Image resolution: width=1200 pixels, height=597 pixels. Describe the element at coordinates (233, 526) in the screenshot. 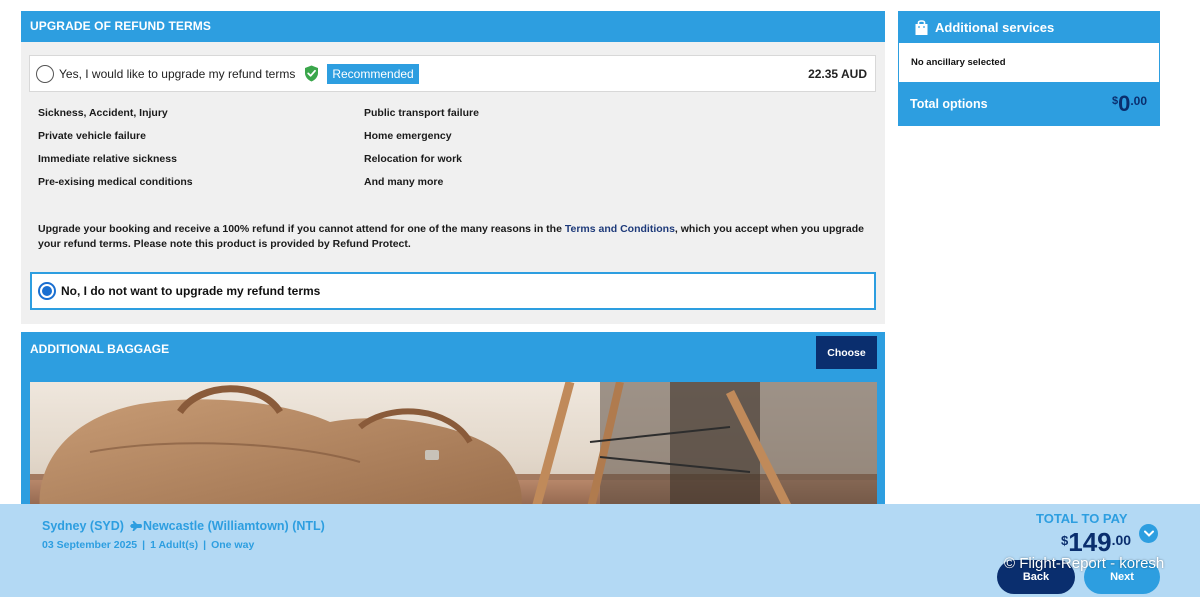

I see `route-destination: Newcastle (Williamtown) (NTL)` at that location.